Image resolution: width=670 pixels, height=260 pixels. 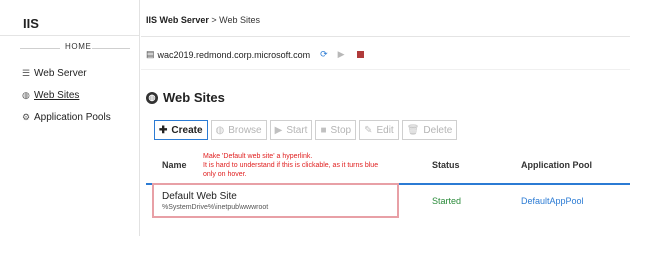 What do you see at coordinates (447, 201) in the screenshot?
I see `status-badge: Started` at bounding box center [447, 201].